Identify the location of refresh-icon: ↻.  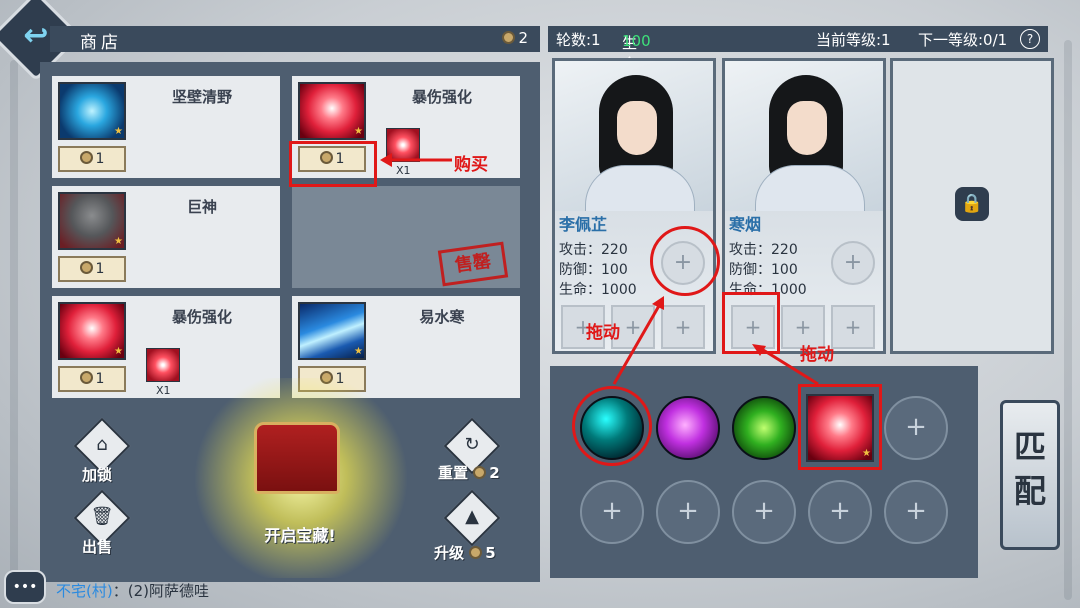
(472, 444).